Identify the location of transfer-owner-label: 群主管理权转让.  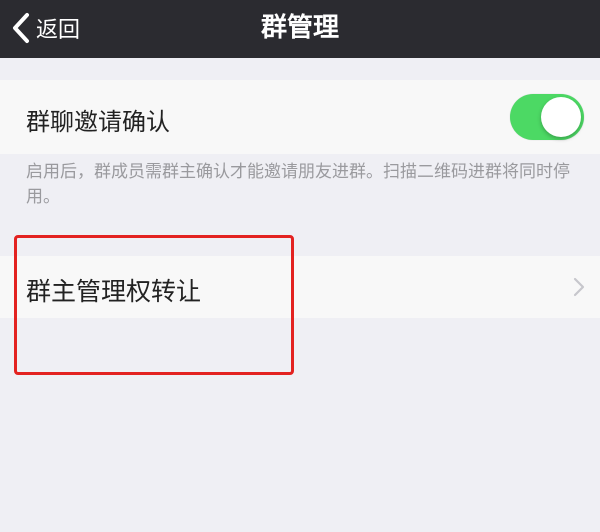
(114, 291).